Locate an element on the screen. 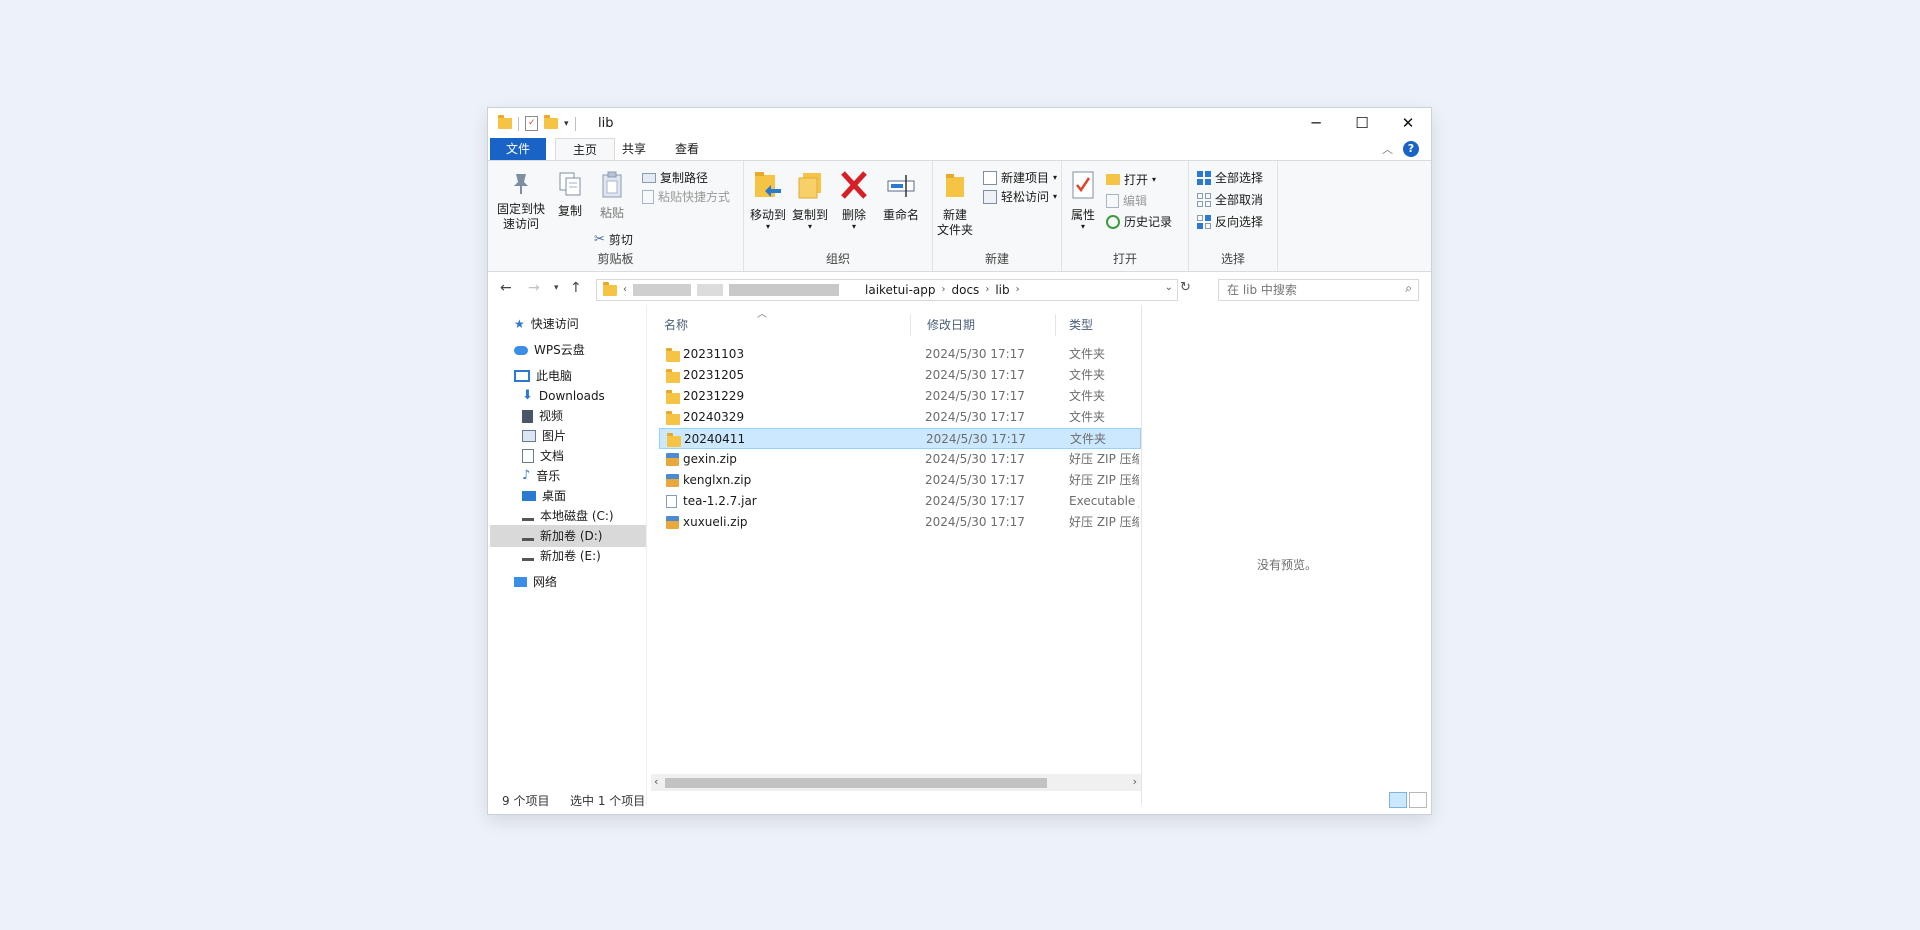  file-row: 20231229 2024/5/30 17:17 文件夹 is located at coordinates (900, 396).